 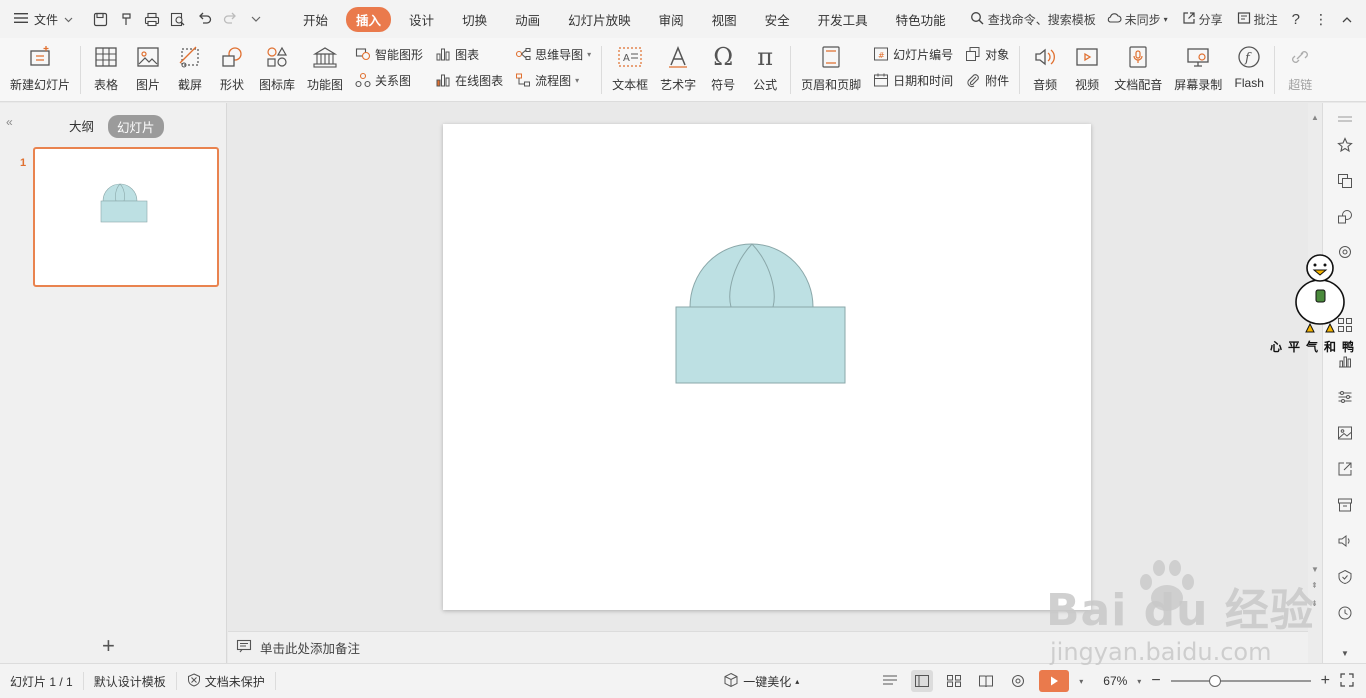 I want to click on doc-dub-button: 文档配音, so click(x=1138, y=70).